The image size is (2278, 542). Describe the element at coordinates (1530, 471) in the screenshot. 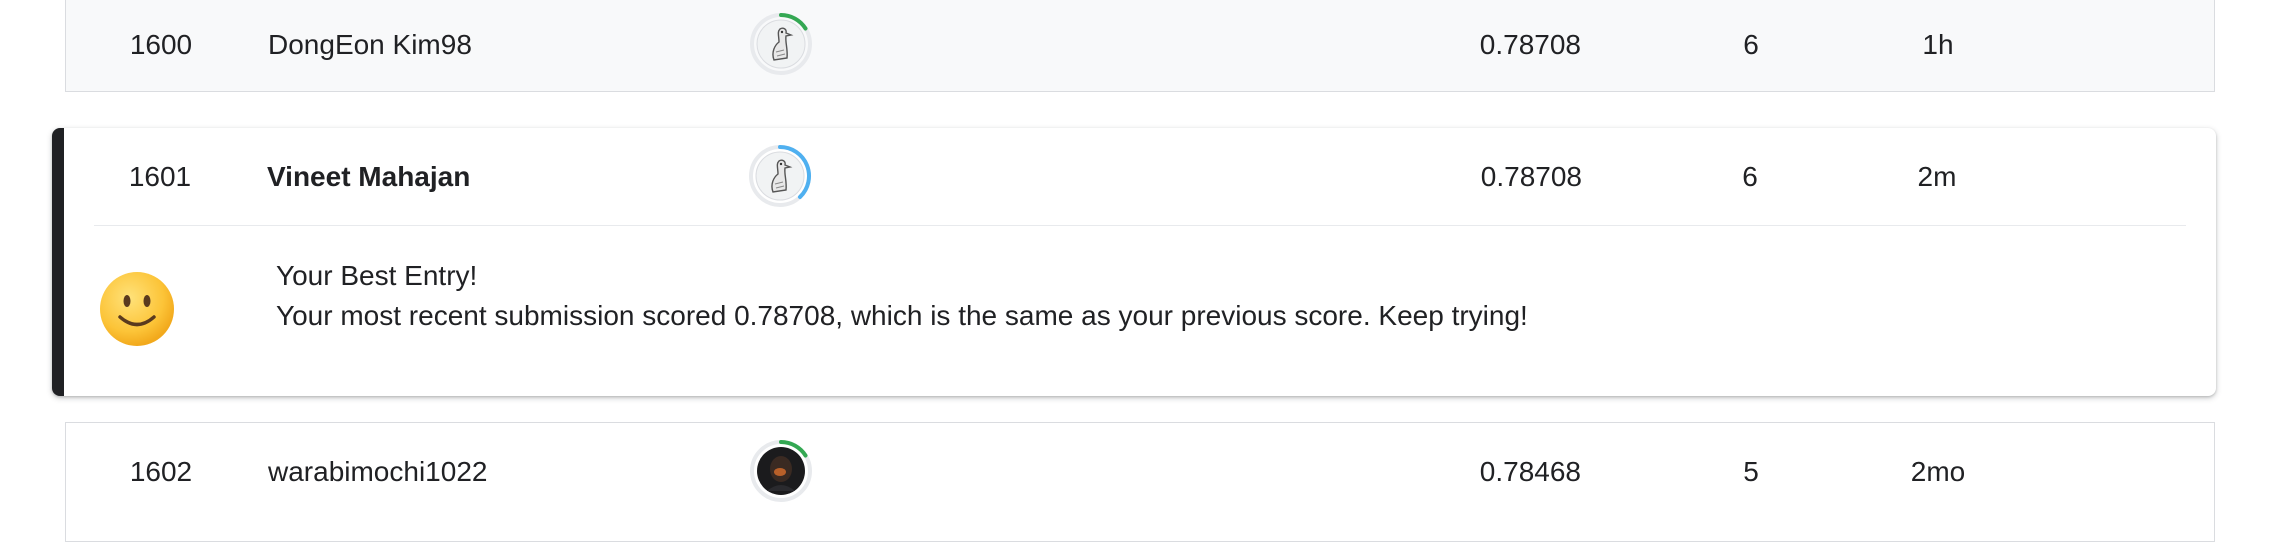

I see `score-cell: 0.78468` at that location.